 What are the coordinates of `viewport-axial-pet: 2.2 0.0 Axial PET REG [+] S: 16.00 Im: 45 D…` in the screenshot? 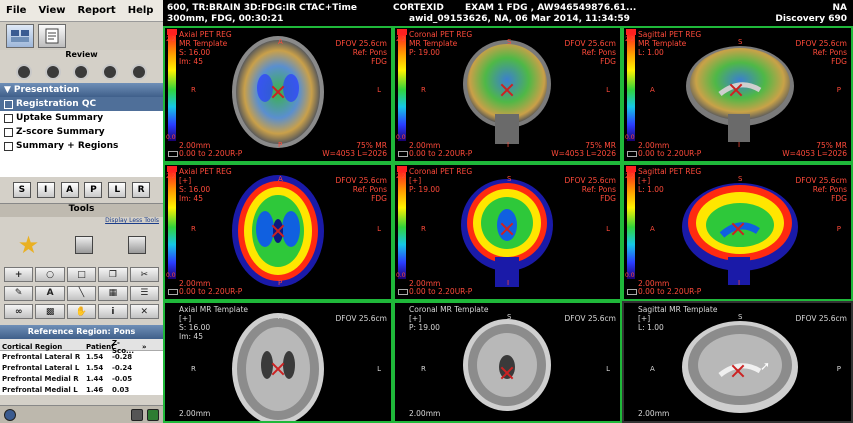 It's located at (278, 232).